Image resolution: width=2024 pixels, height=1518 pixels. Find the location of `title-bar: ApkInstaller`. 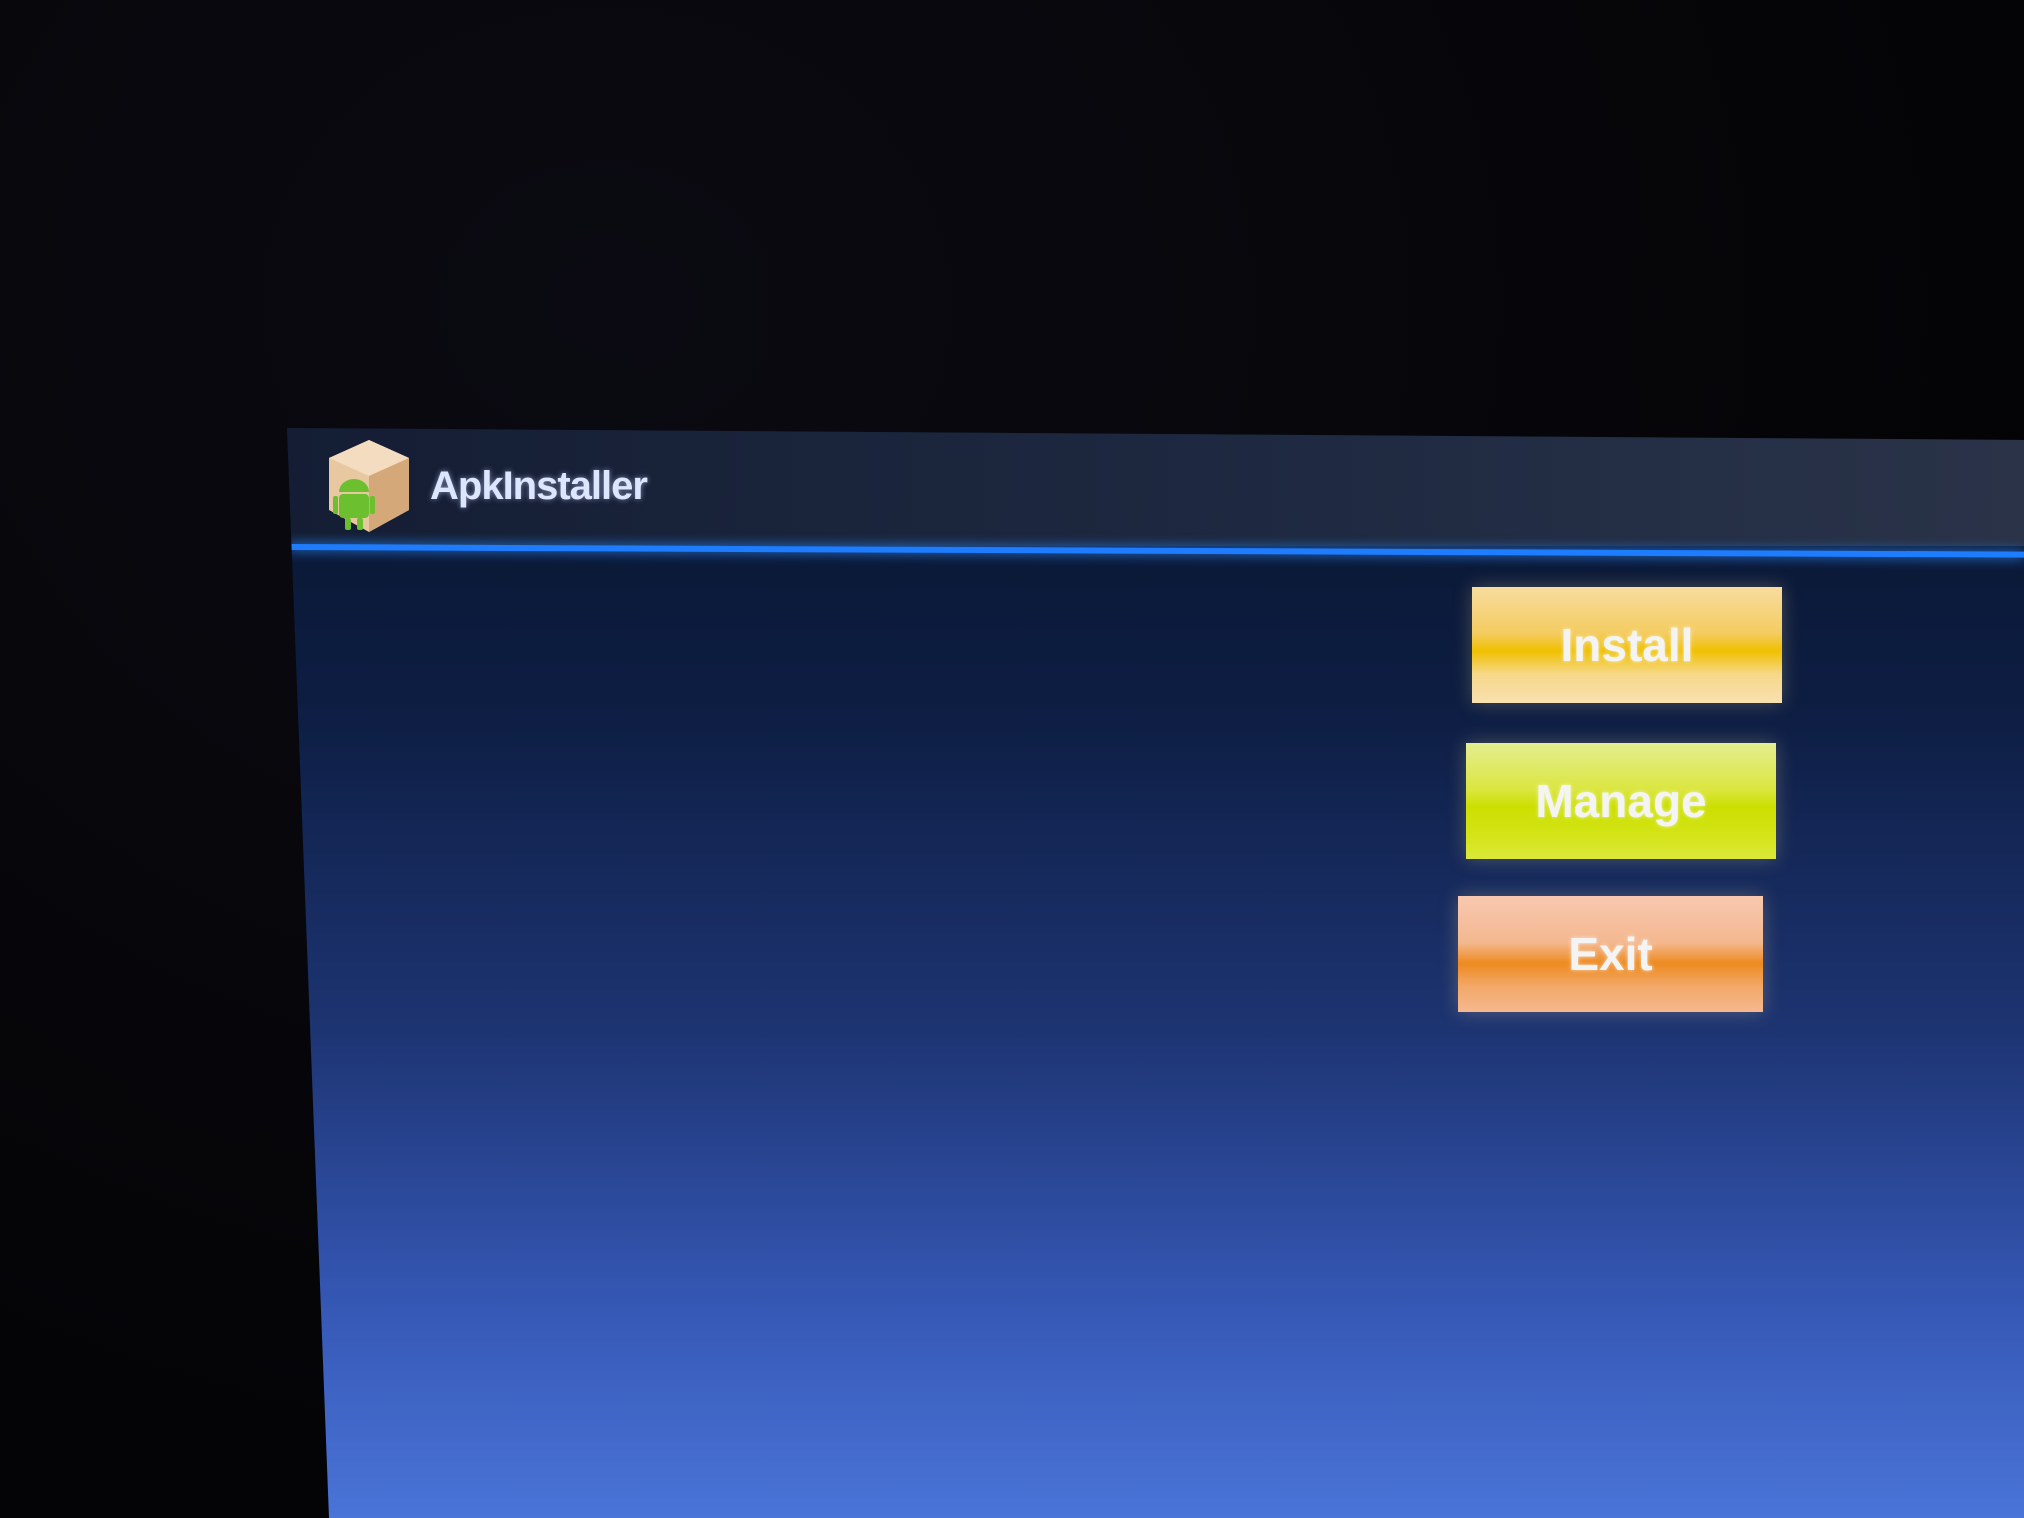

title-bar: ApkInstaller is located at coordinates (1155, 487).